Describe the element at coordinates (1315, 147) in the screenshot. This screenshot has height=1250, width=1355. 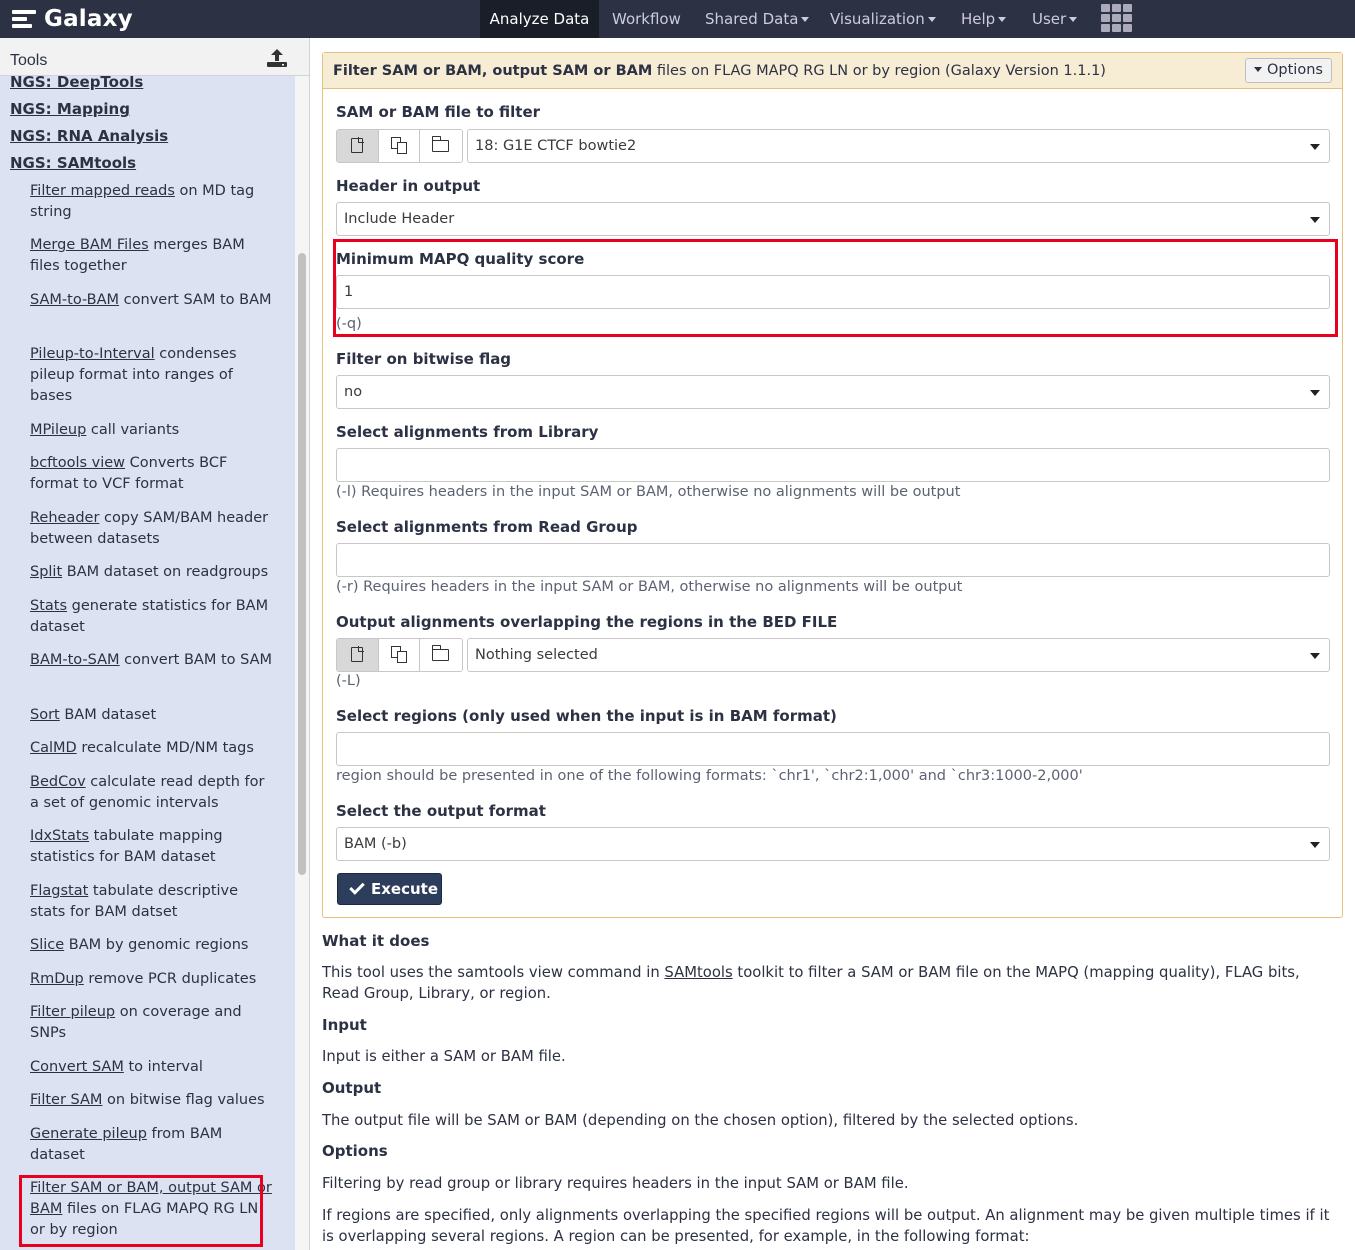
I see `dropdown-arrow-icon` at that location.